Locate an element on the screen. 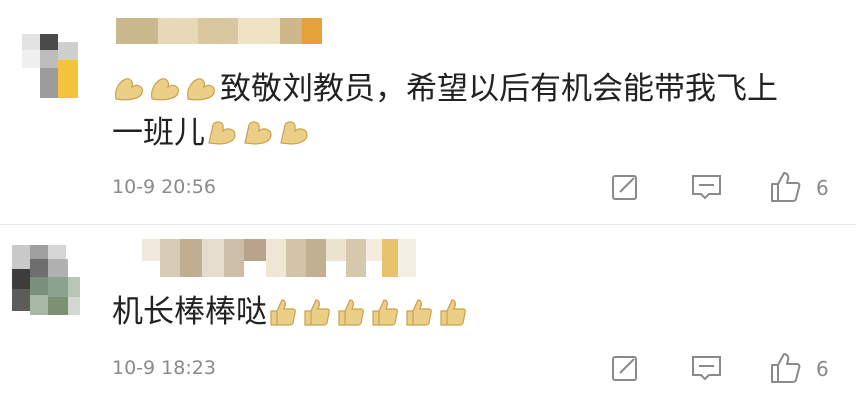 Image resolution: width=856 pixels, height=404 pixels. ok-hand-icon is located at coordinates (166, 88).